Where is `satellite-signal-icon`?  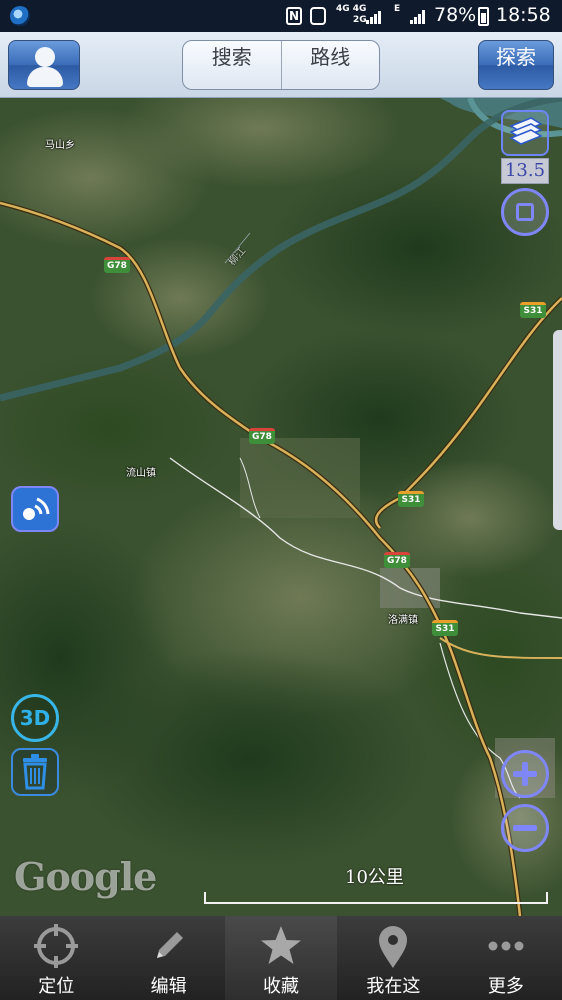
satellite-signal-icon is located at coordinates (36, 508).